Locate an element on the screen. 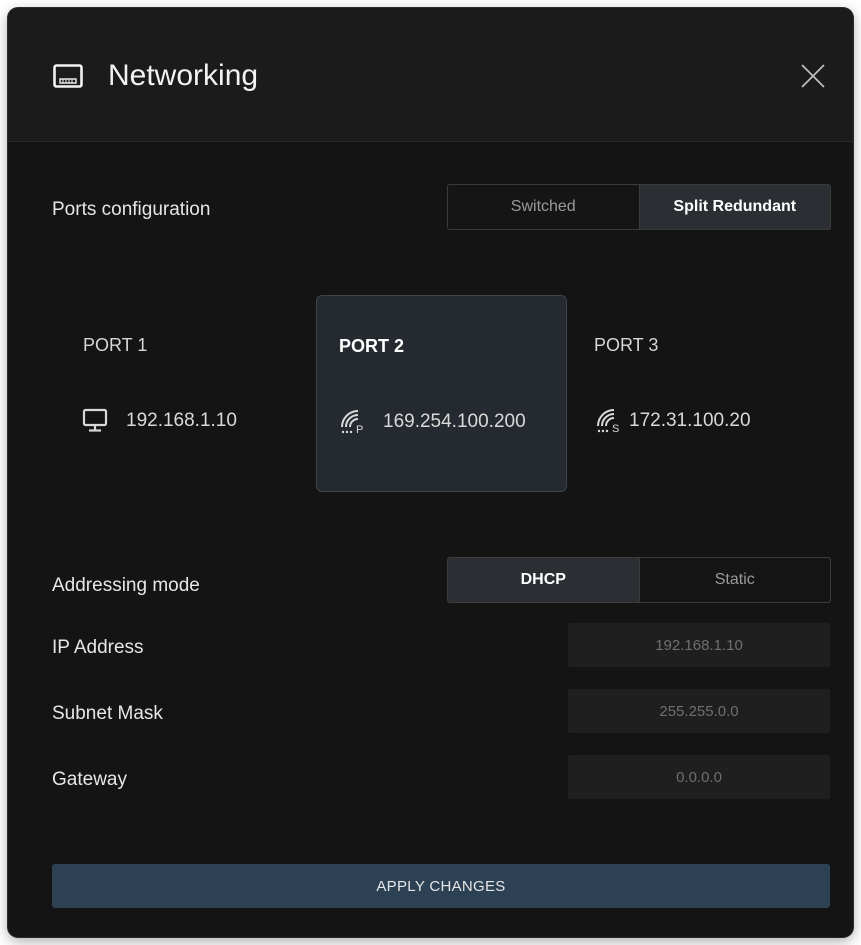  static-option: Static is located at coordinates (734, 580).